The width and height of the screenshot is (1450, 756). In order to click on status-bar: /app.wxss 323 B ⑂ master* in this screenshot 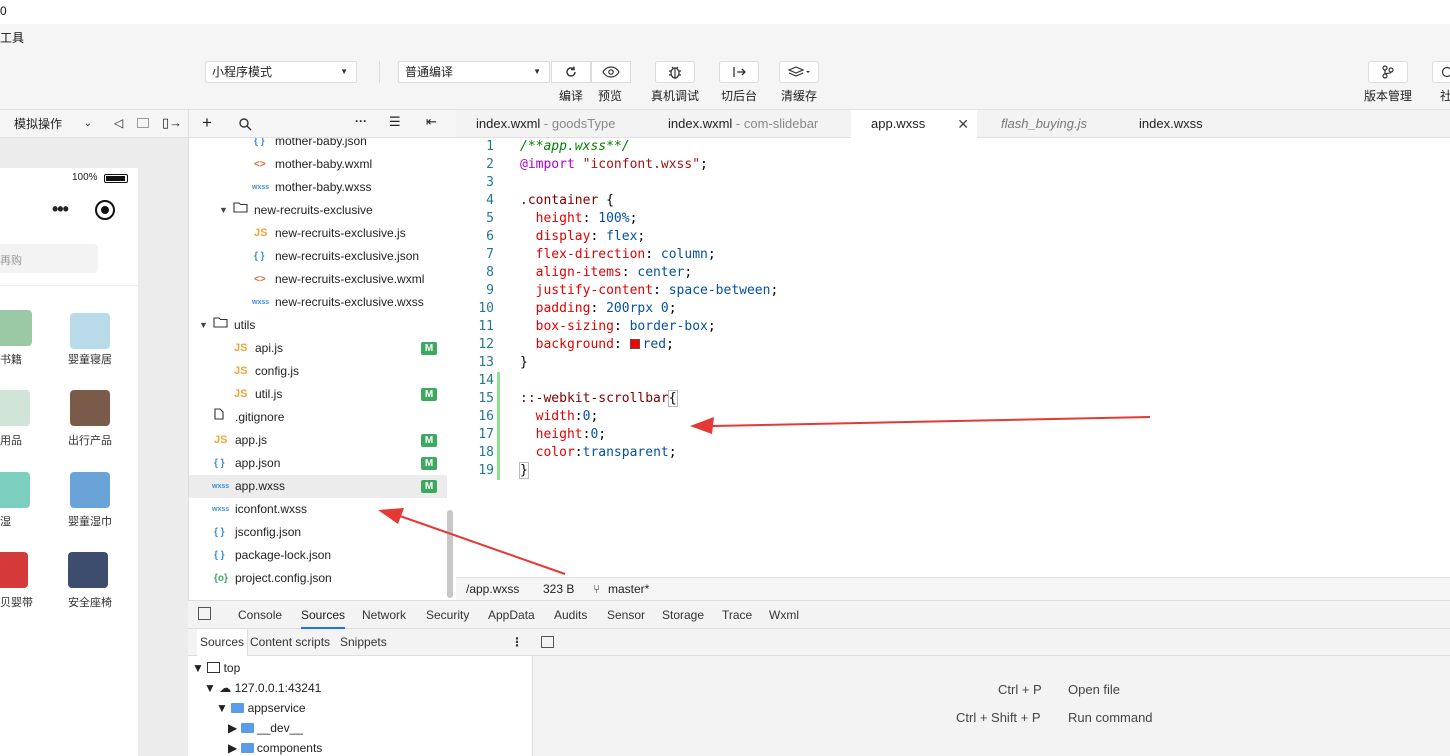, I will do `click(953, 588)`.